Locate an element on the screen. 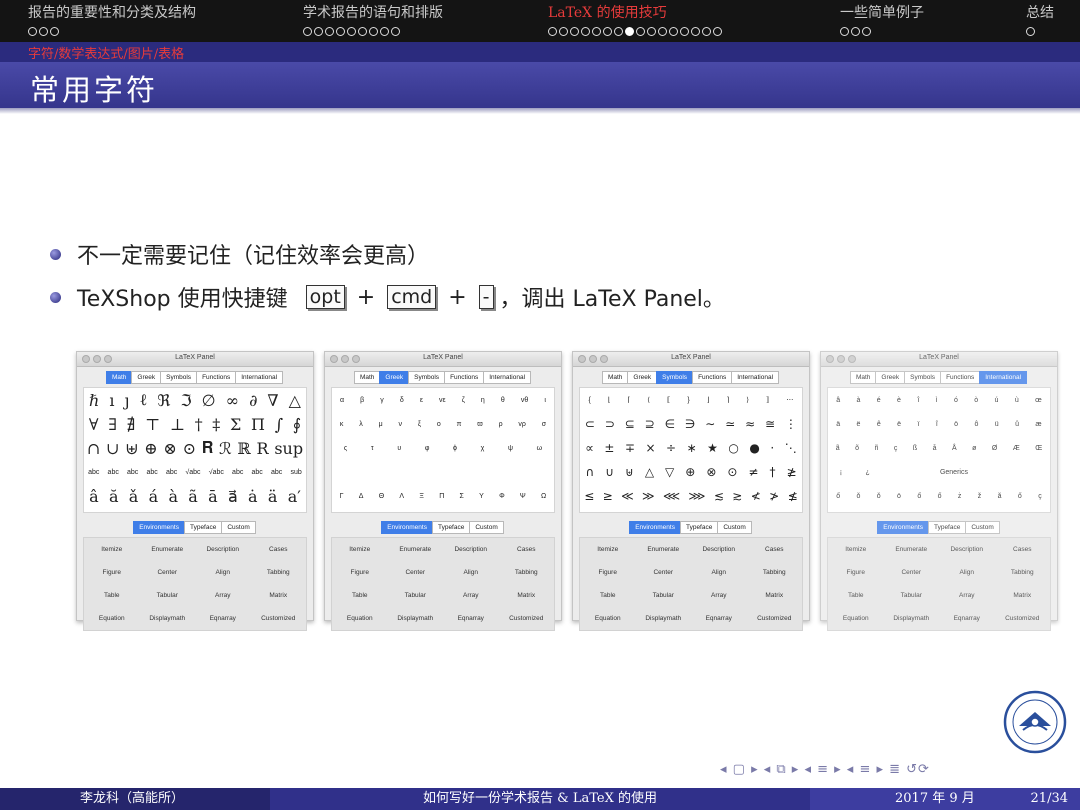 The width and height of the screenshot is (1080, 810). symbol-button: ï is located at coordinates (918, 424).